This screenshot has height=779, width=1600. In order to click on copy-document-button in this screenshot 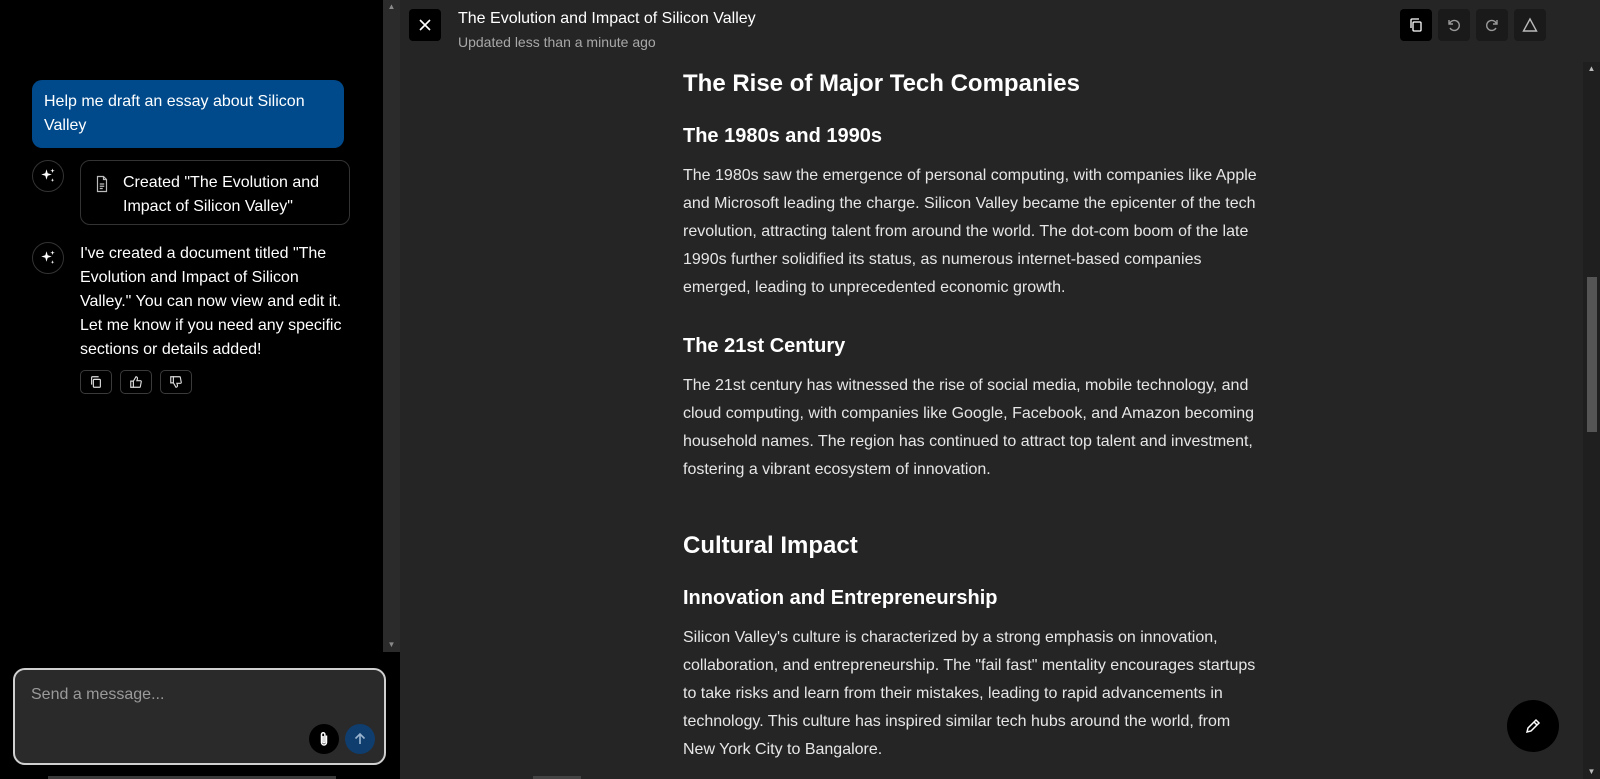, I will do `click(1416, 25)`.